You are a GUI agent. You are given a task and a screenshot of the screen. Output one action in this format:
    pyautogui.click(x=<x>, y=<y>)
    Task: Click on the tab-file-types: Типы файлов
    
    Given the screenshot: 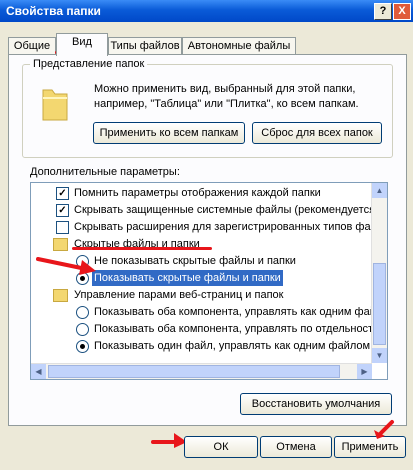 What is the action you would take?
    pyautogui.click(x=145, y=46)
    